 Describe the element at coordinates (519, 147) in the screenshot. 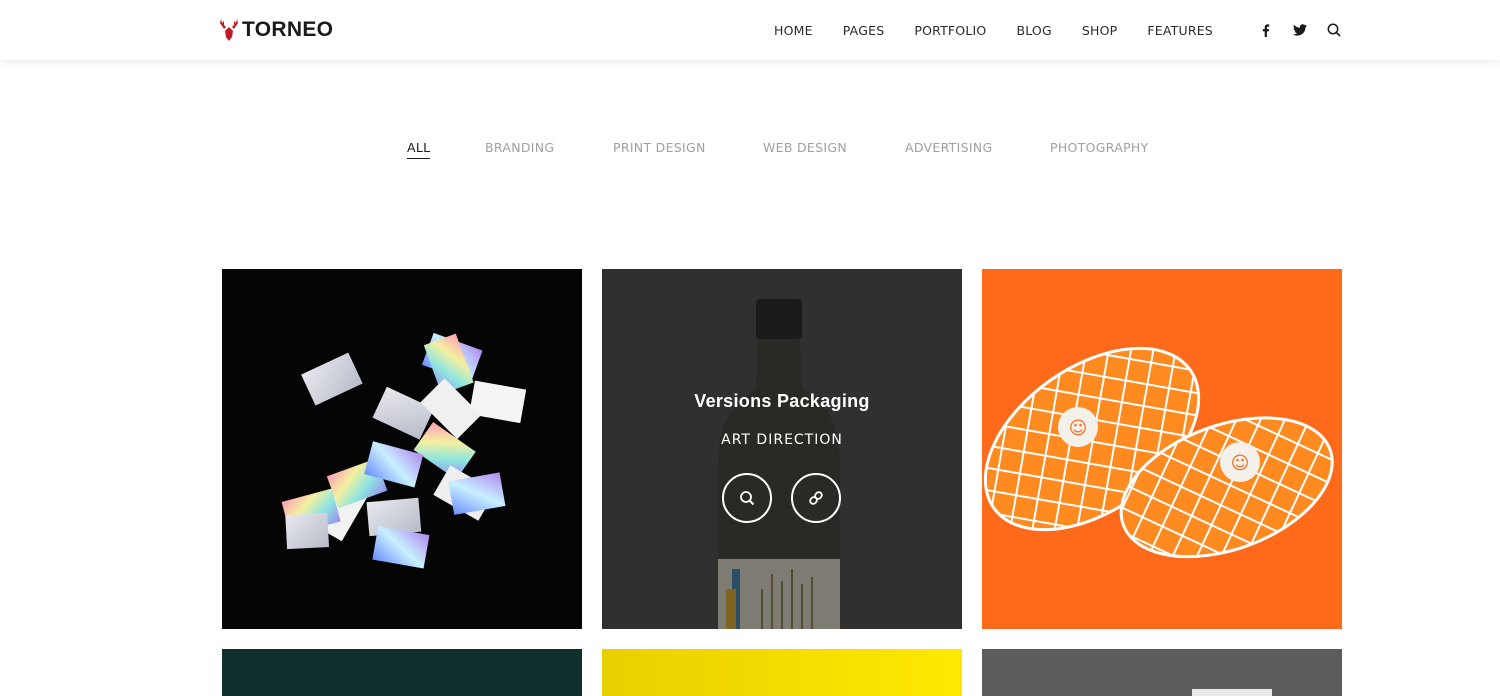

I see `filter-branding: BRANDING` at that location.